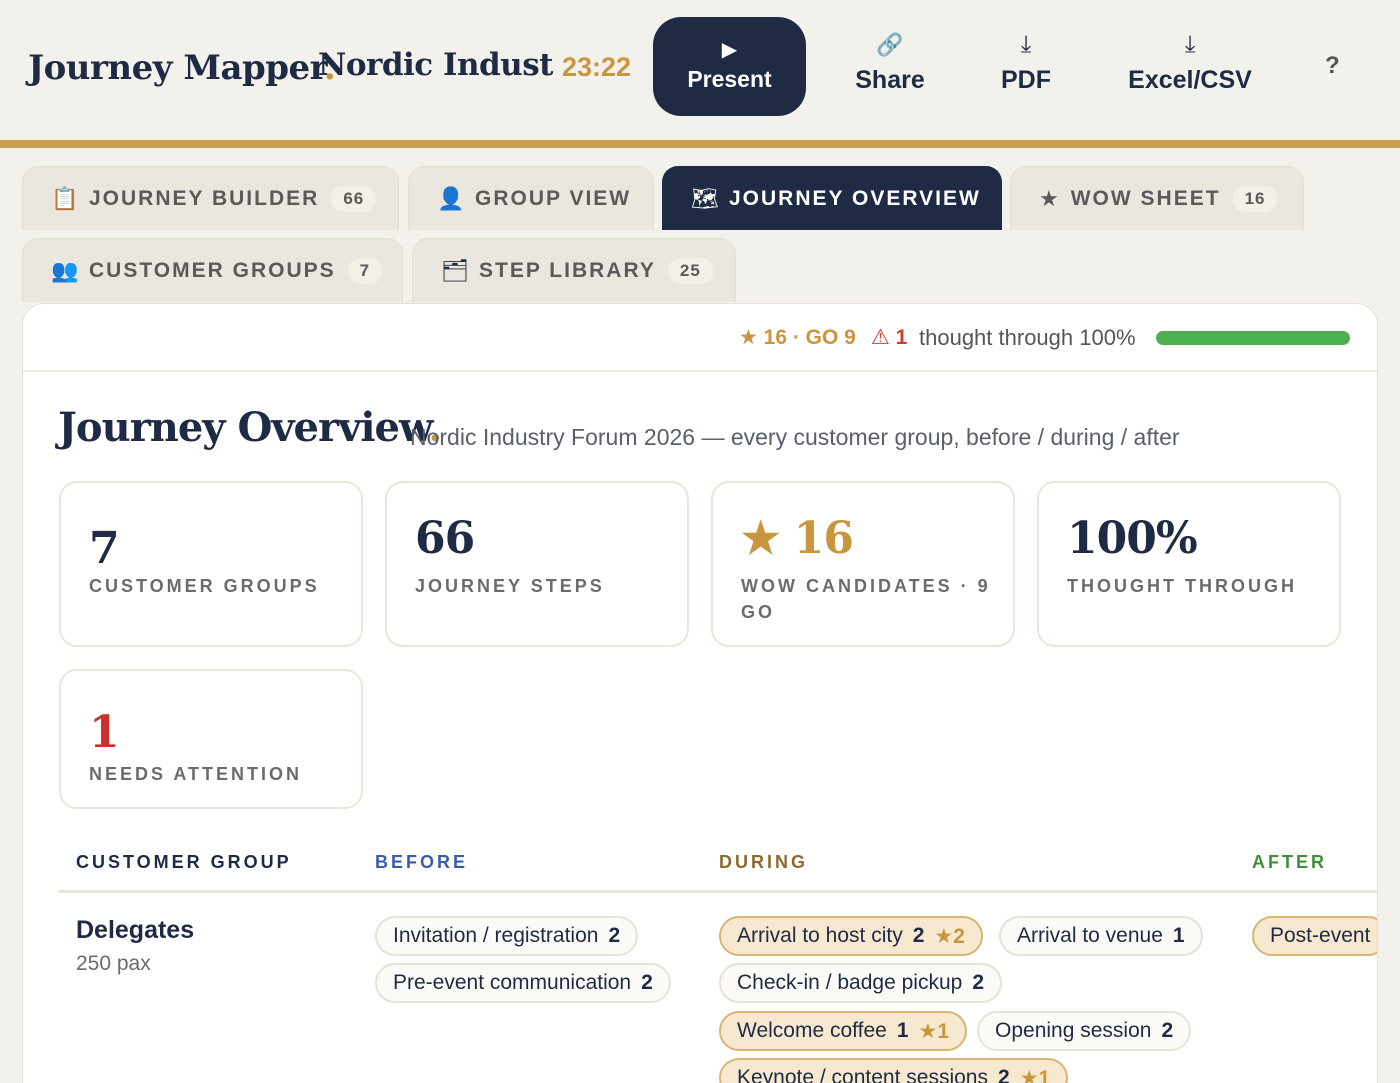 Image resolution: width=1400 pixels, height=1083 pixels. I want to click on tab-label: WOW SHEET, so click(1145, 198).